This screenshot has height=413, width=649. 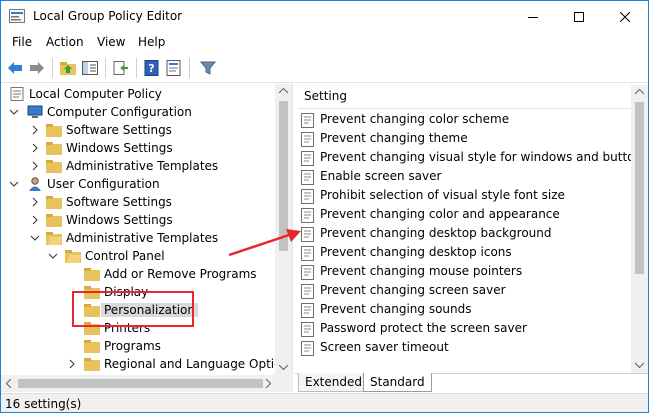 I want to click on close-button, so click(x=625, y=16).